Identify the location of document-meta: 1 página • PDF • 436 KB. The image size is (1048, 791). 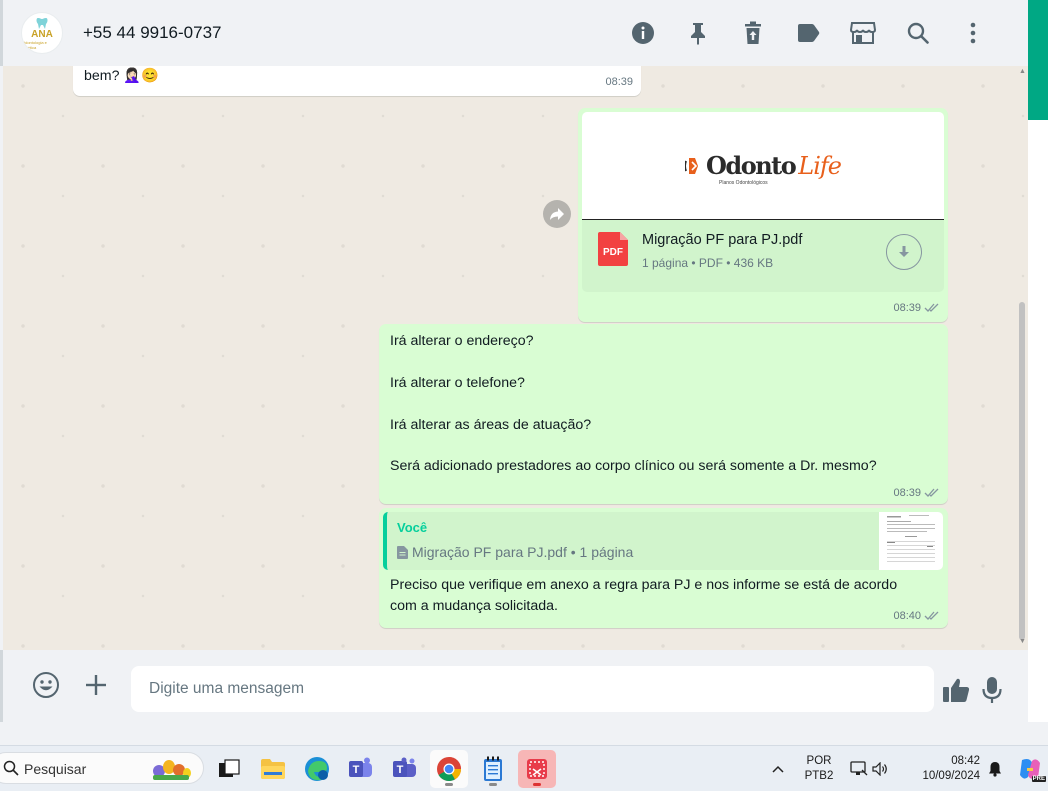
(708, 263).